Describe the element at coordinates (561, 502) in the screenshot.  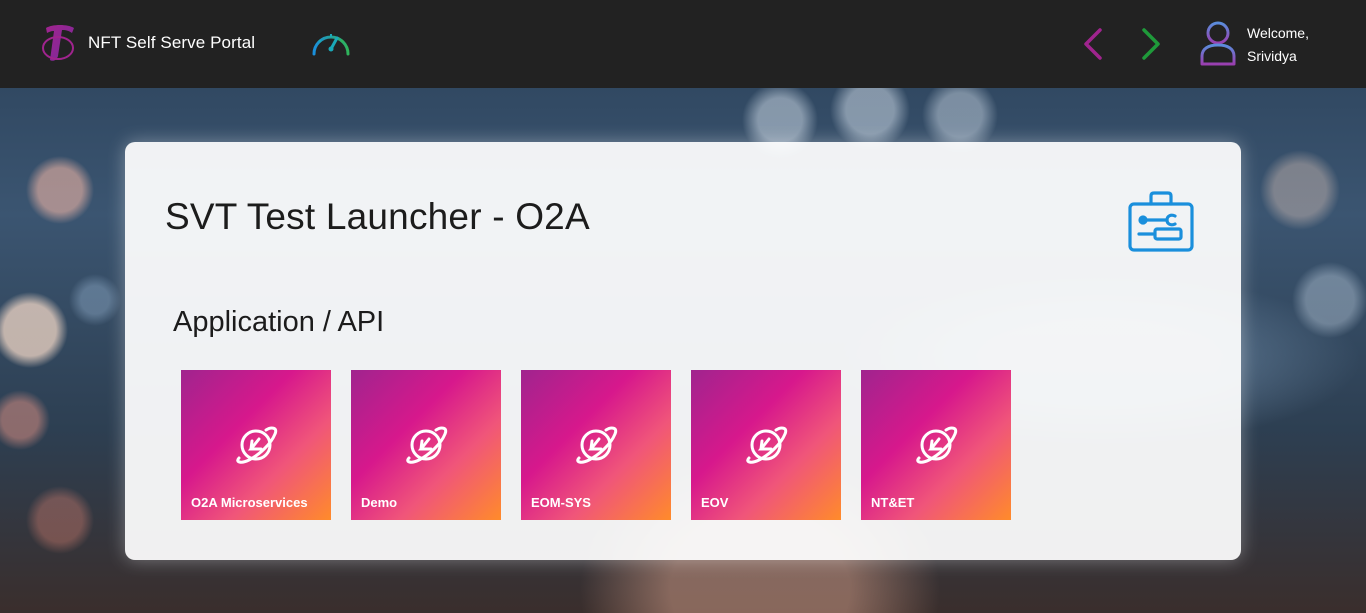
I see `tile-label: EOM-SYS` at that location.